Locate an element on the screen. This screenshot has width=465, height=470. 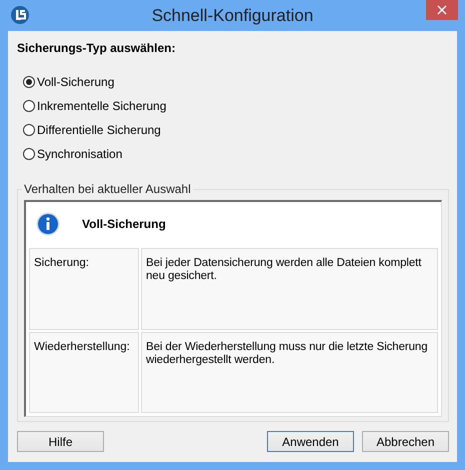
option-label: Inkrementelle Sicherung is located at coordinates (101, 106).